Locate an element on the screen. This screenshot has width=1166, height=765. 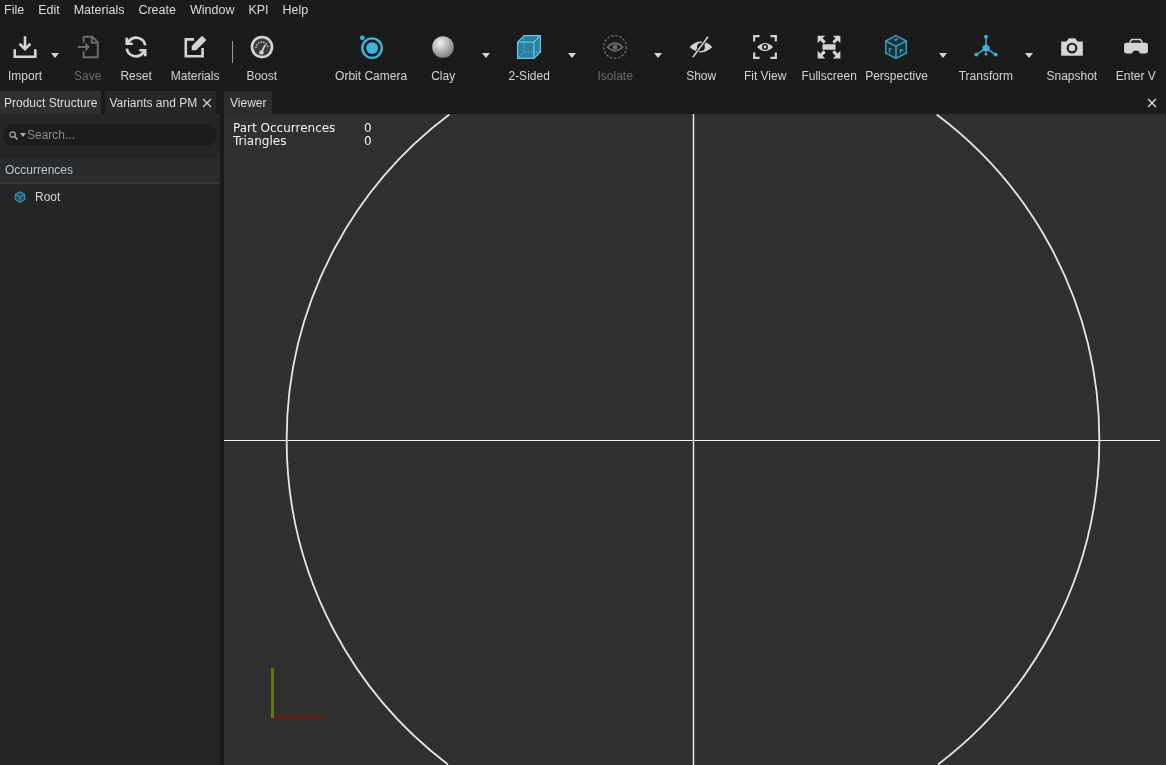
toolbar-button: Boost is located at coordinates (262, 51).